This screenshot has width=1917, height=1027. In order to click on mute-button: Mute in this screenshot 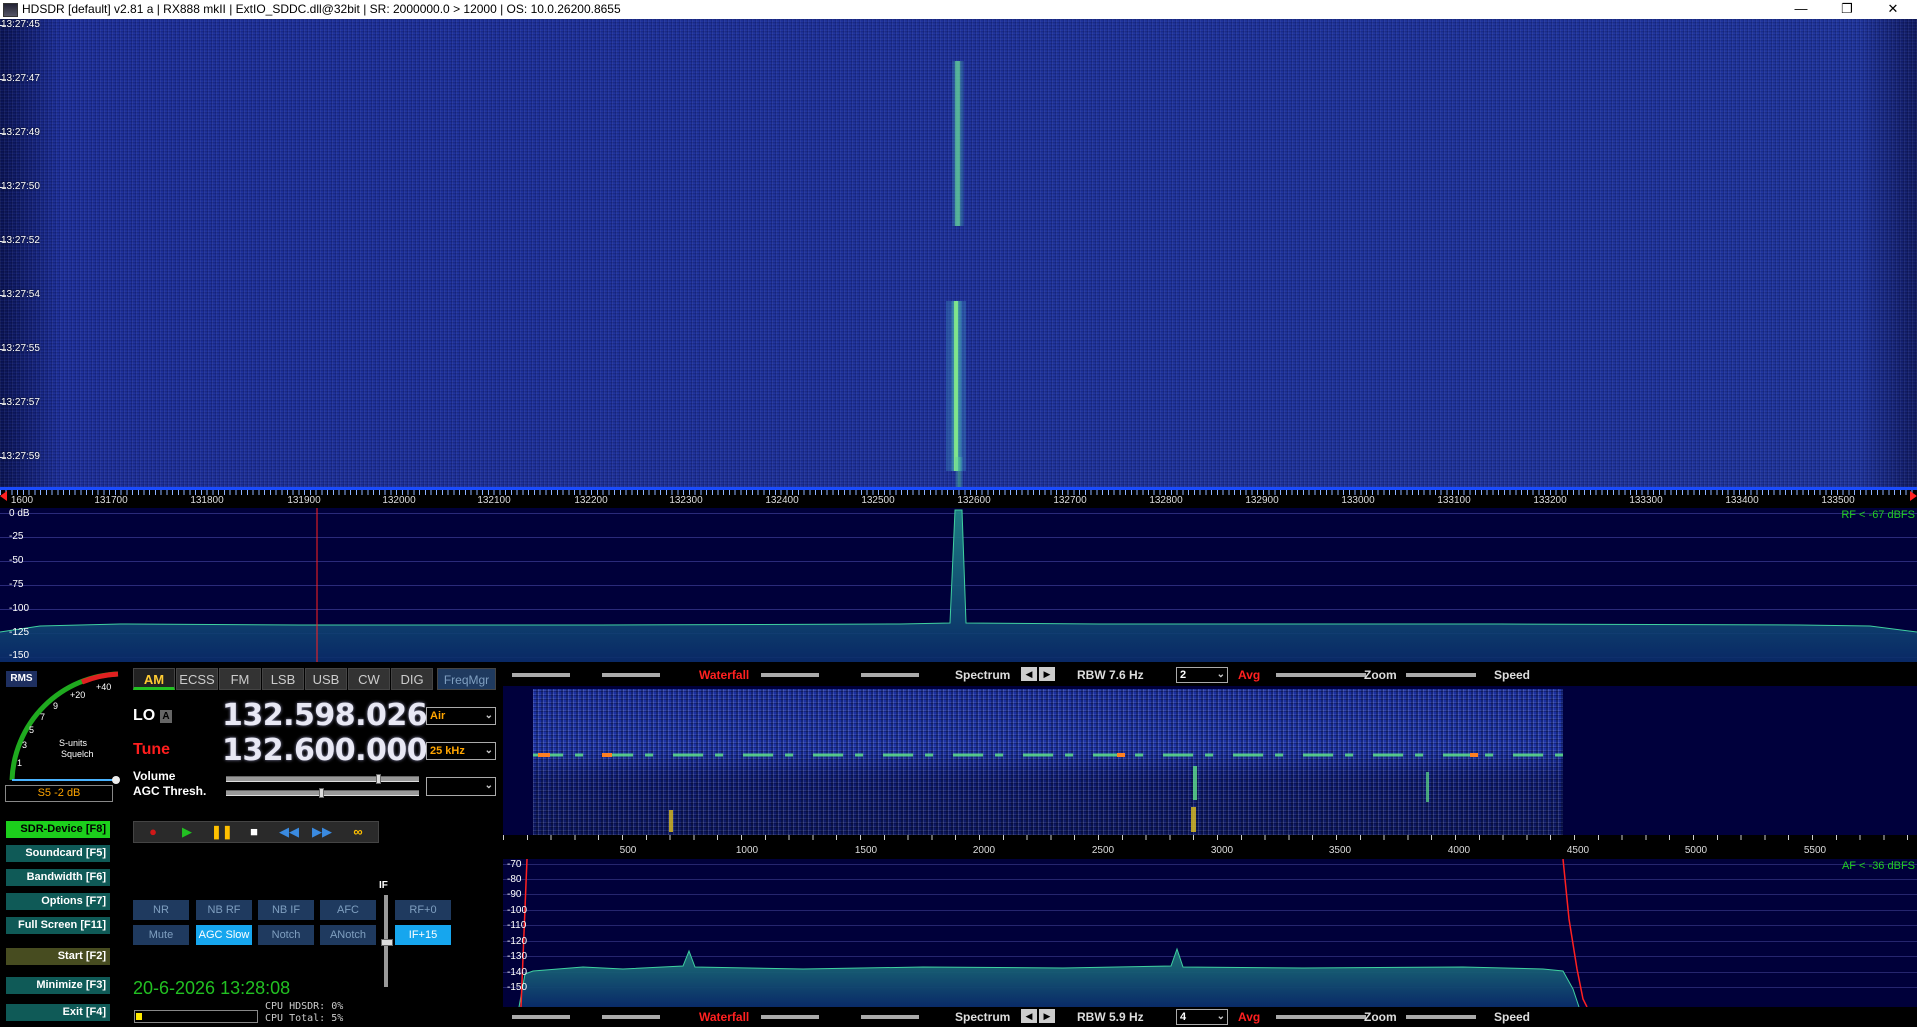, I will do `click(161, 935)`.